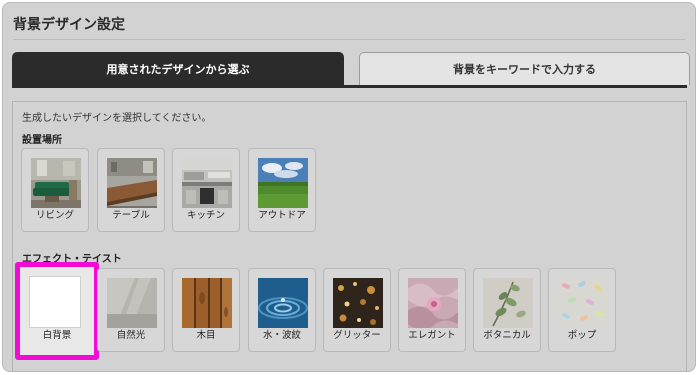 This screenshot has height=375, width=700. I want to click on option-botanical: ボタニカル, so click(507, 310).